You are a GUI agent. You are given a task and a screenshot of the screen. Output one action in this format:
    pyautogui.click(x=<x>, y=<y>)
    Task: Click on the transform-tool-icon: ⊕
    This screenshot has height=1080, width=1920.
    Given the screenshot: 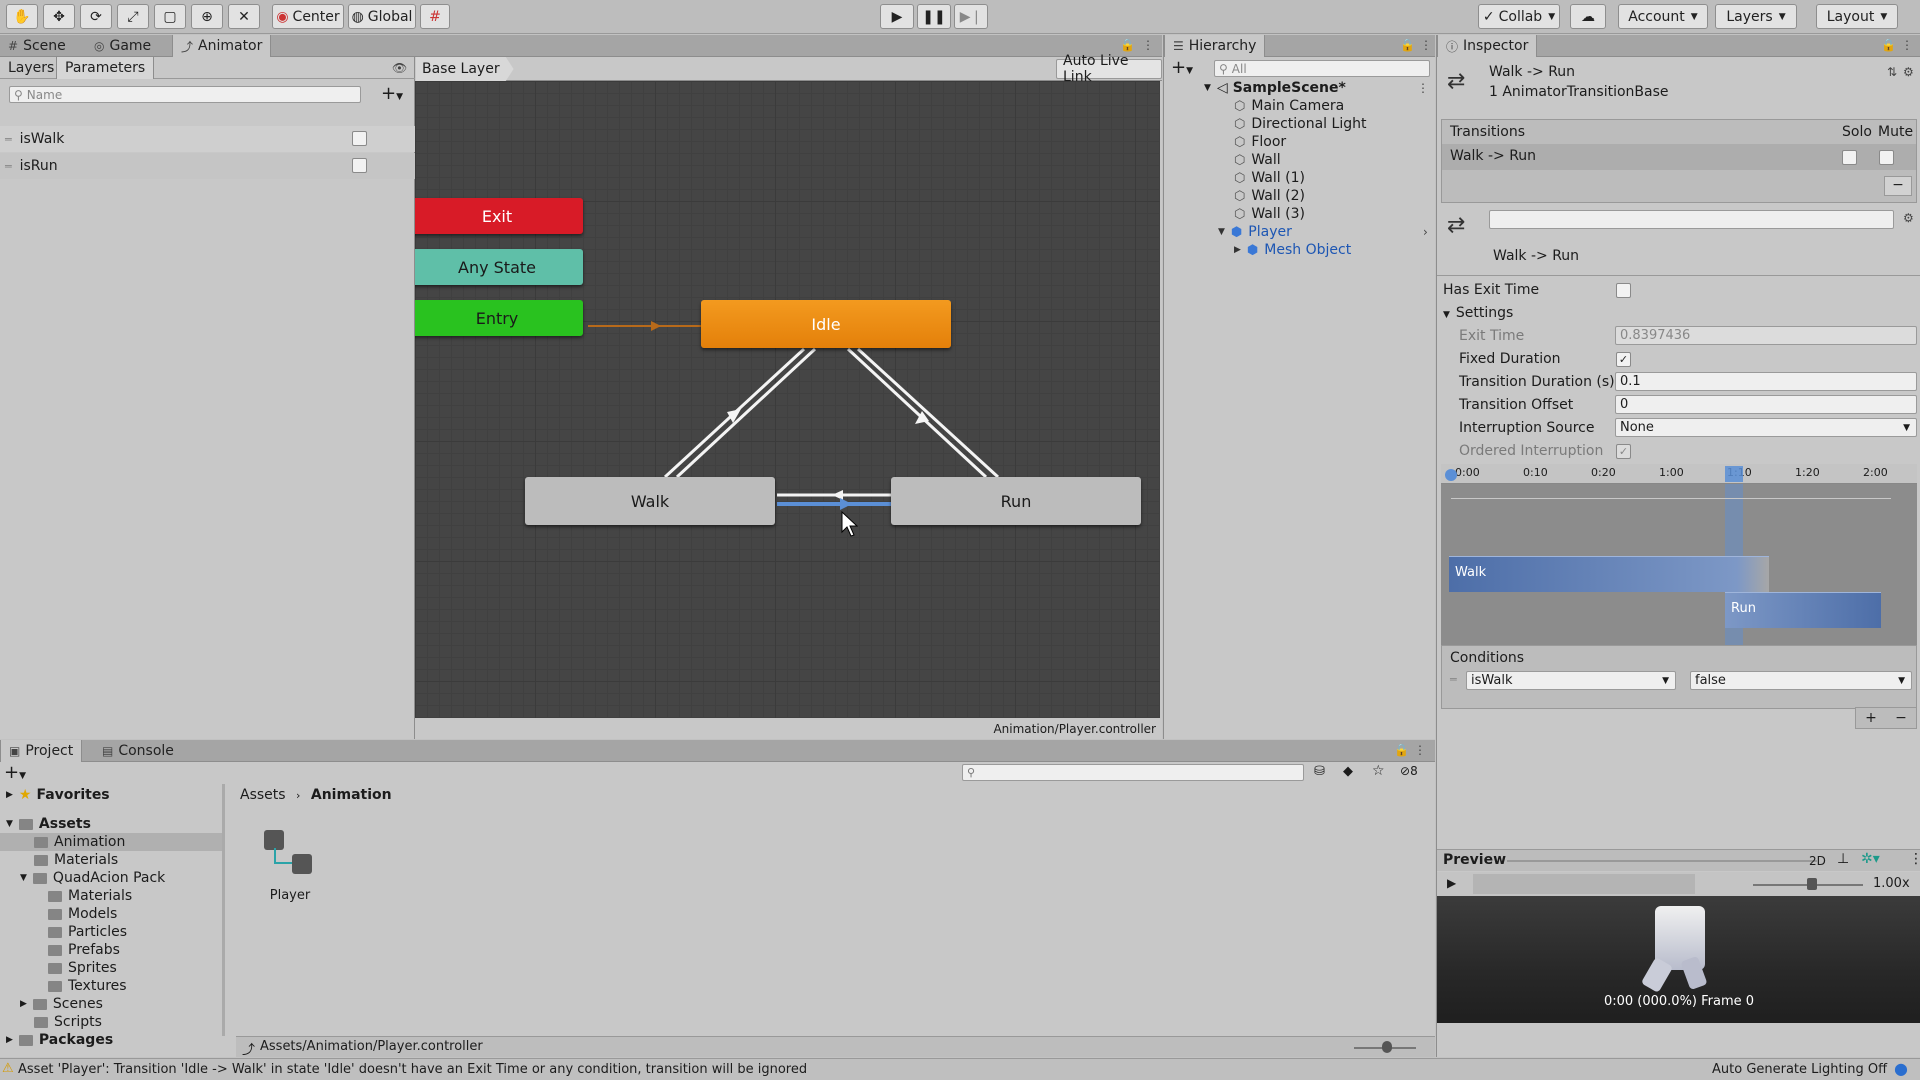 What is the action you would take?
    pyautogui.click(x=207, y=16)
    